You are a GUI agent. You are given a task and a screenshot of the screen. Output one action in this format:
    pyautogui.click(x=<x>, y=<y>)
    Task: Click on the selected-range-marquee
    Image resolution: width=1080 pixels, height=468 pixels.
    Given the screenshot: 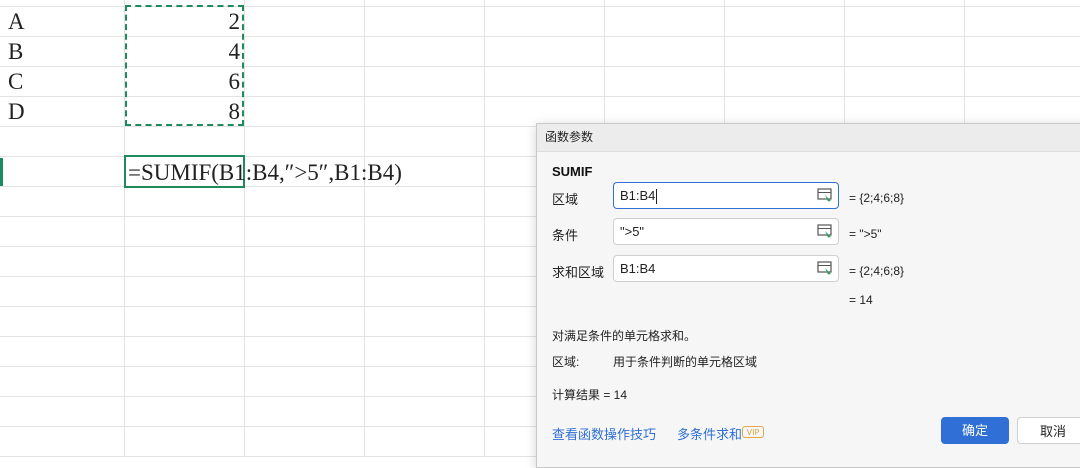 What is the action you would take?
    pyautogui.click(x=184, y=65)
    